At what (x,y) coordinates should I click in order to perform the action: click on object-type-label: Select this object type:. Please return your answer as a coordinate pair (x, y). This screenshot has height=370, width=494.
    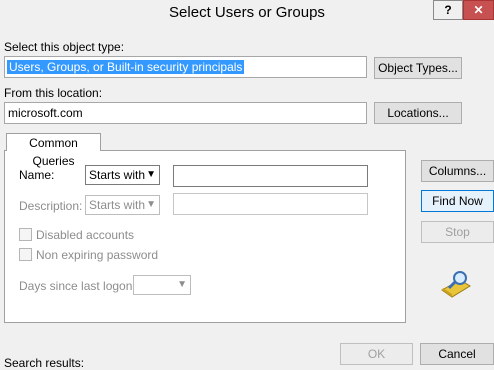
    Looking at the image, I should click on (64, 47).